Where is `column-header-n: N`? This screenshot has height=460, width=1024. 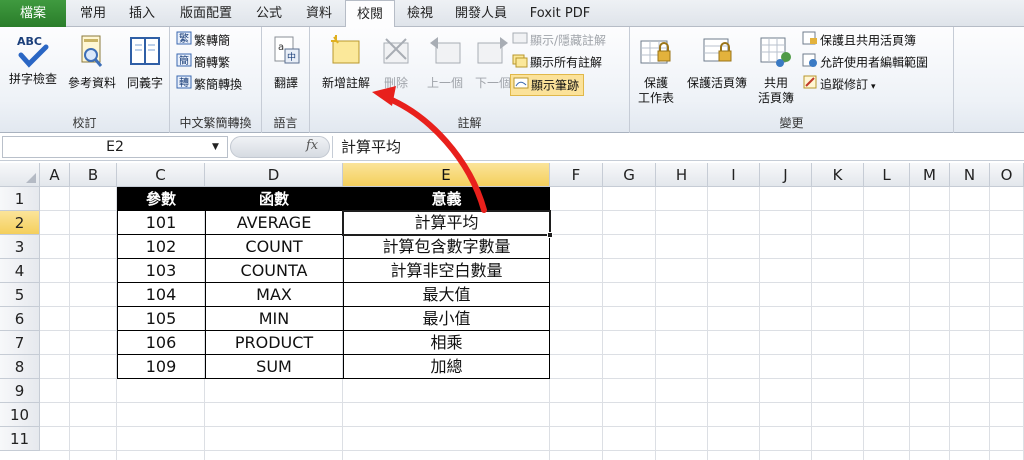
column-header-n: N is located at coordinates (970, 175).